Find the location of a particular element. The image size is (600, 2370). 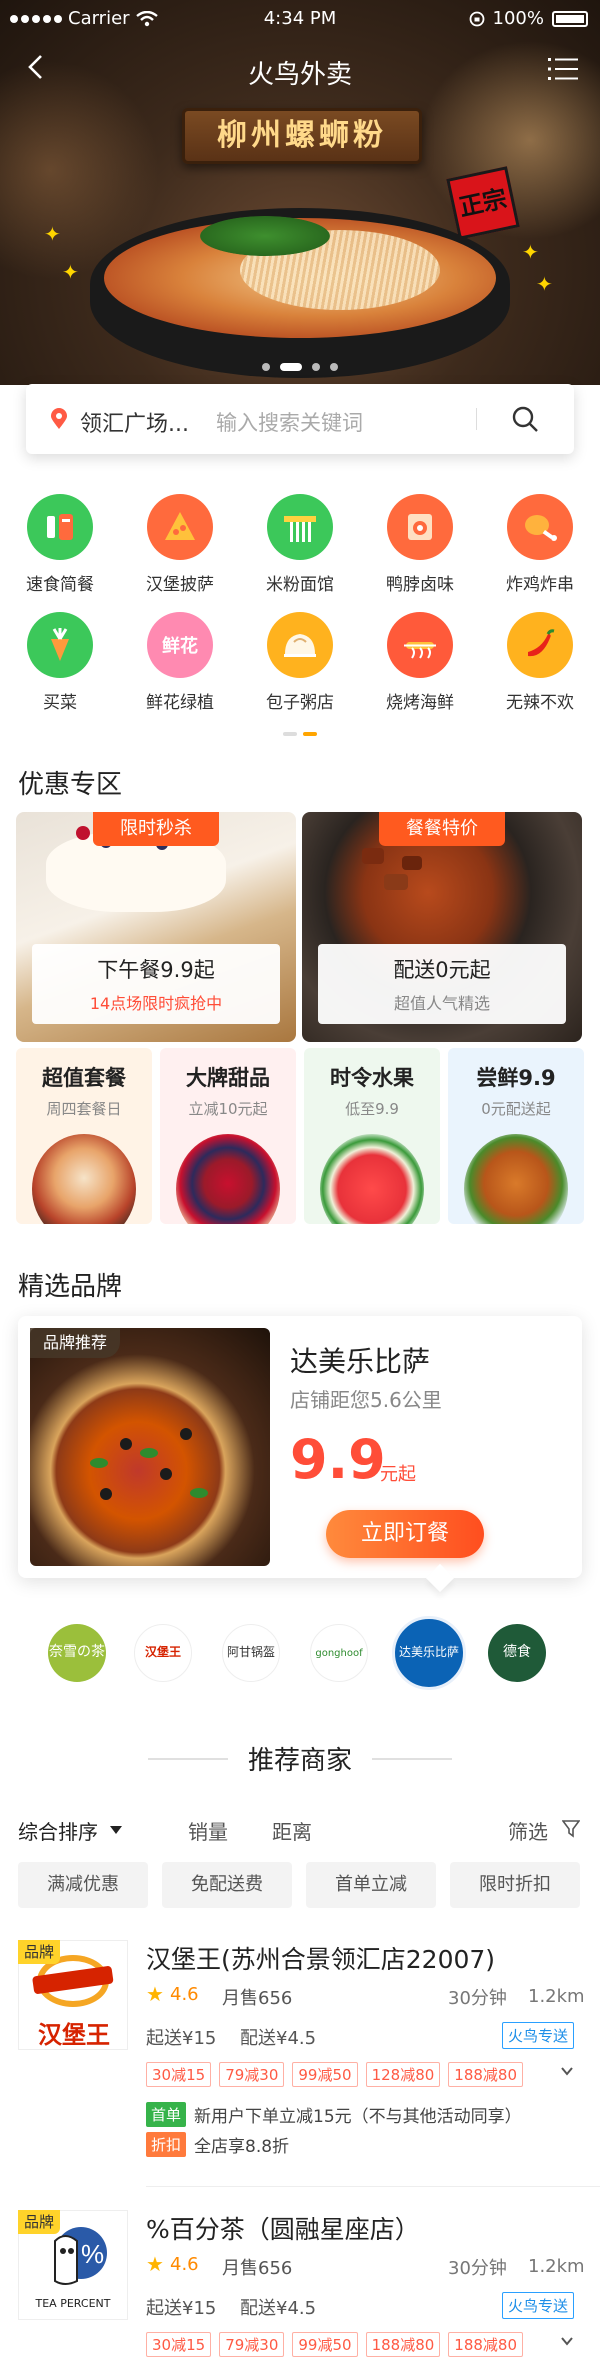

bun-icon is located at coordinates (300, 645).